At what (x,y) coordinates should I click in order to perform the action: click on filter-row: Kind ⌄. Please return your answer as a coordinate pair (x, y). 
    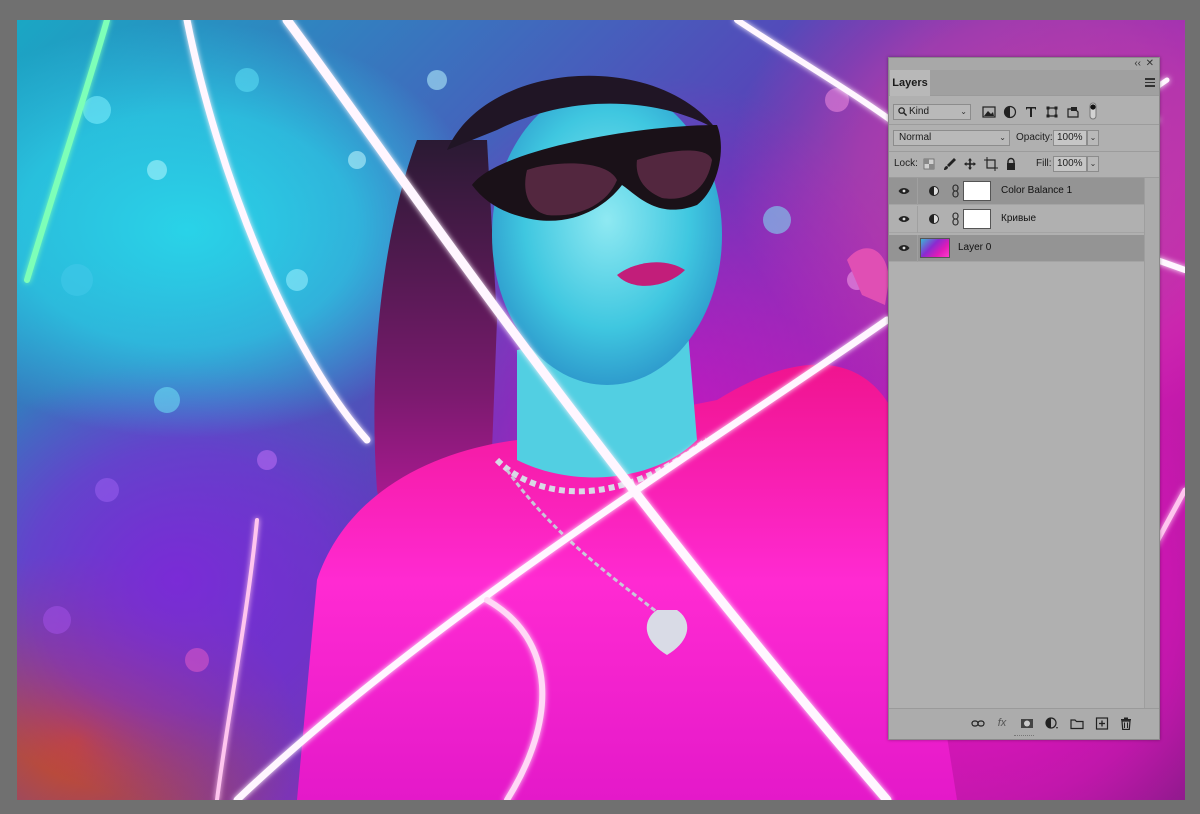
    Looking at the image, I should click on (1024, 109).